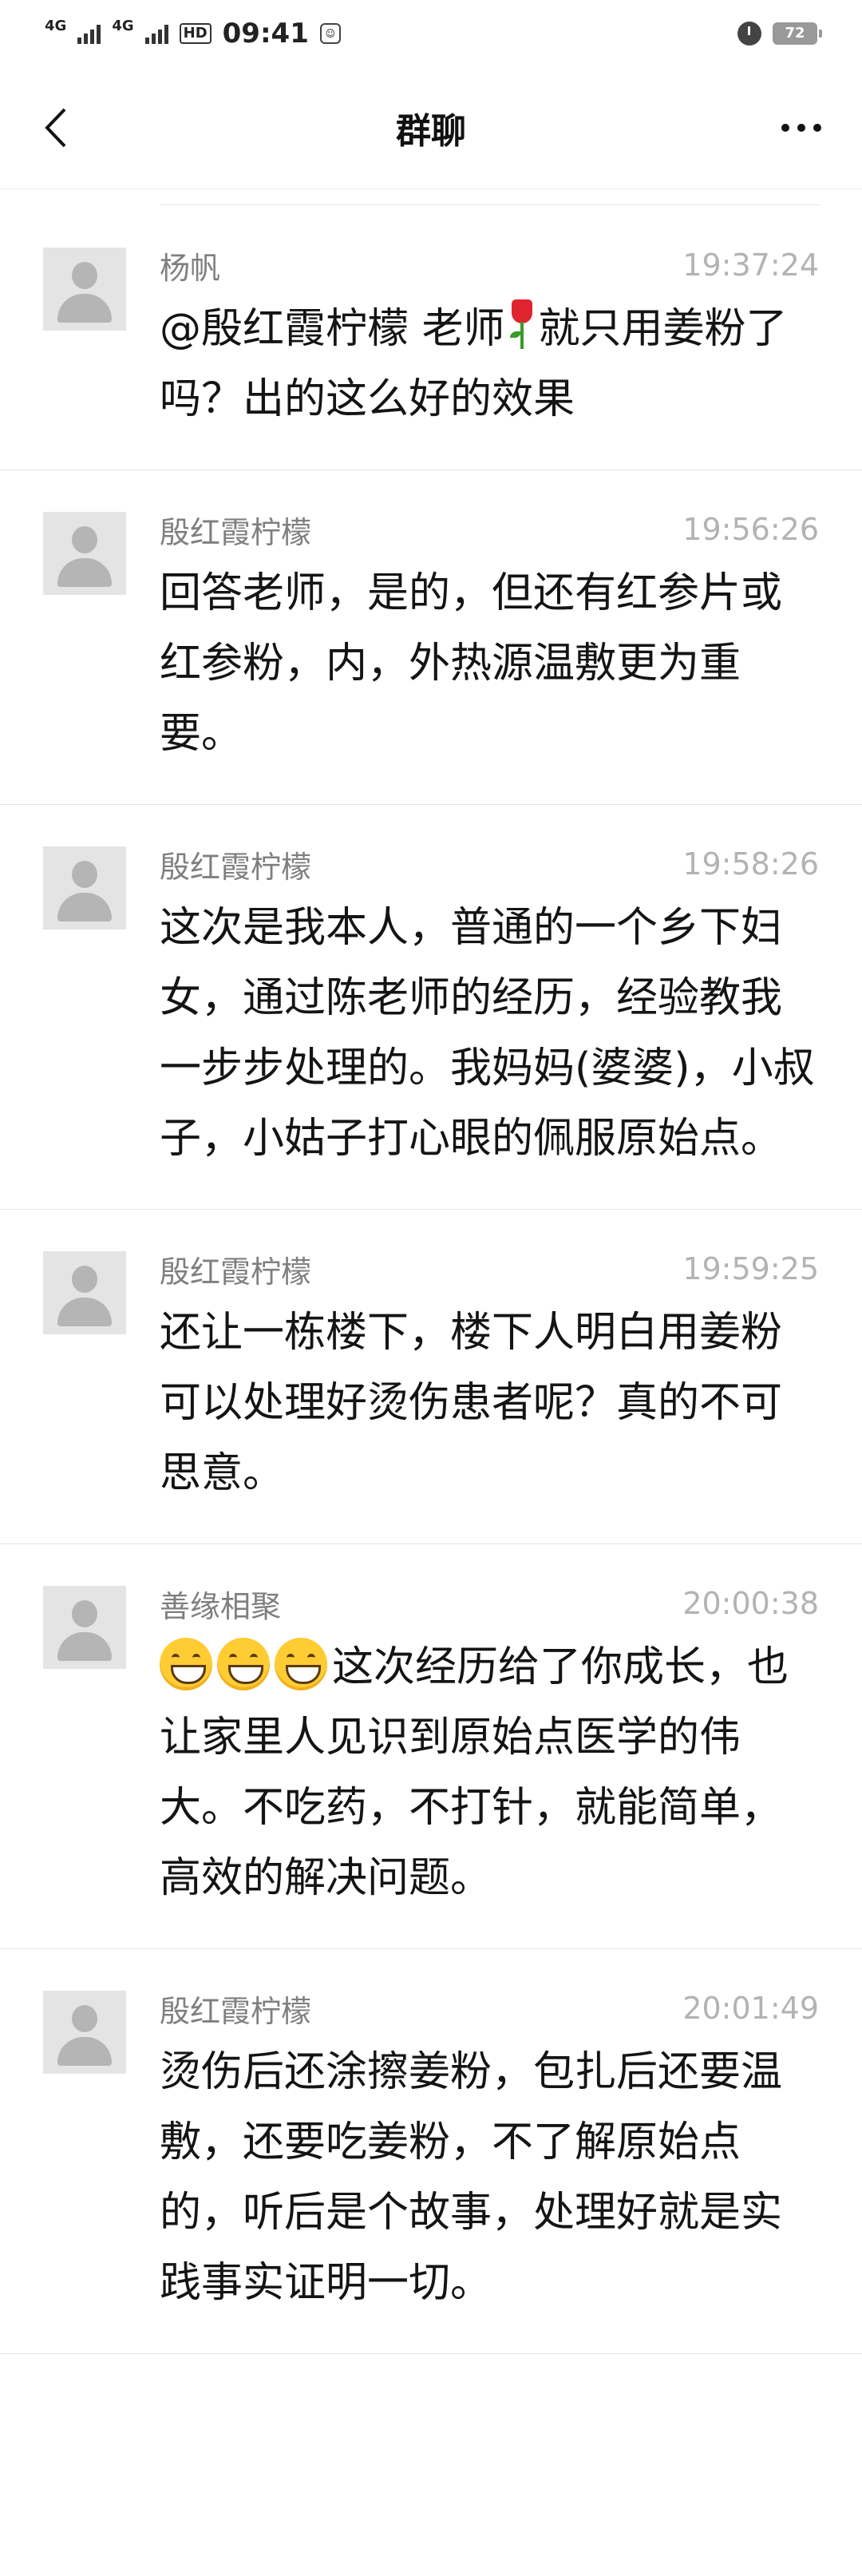 This screenshot has width=862, height=2576. What do you see at coordinates (221, 1606) in the screenshot?
I see `sender-name: 善缘相聚` at bounding box center [221, 1606].